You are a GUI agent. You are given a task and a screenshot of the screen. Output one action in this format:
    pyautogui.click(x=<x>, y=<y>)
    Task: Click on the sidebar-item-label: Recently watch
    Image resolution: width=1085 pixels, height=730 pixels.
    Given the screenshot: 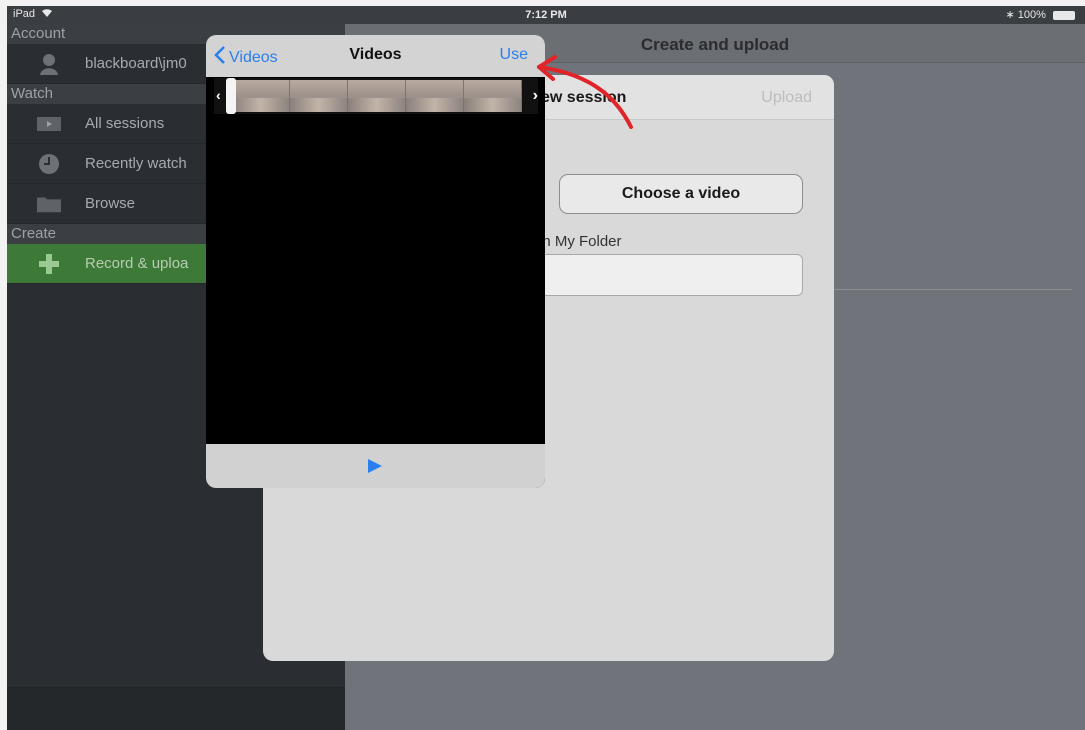 What is the action you would take?
    pyautogui.click(x=136, y=163)
    